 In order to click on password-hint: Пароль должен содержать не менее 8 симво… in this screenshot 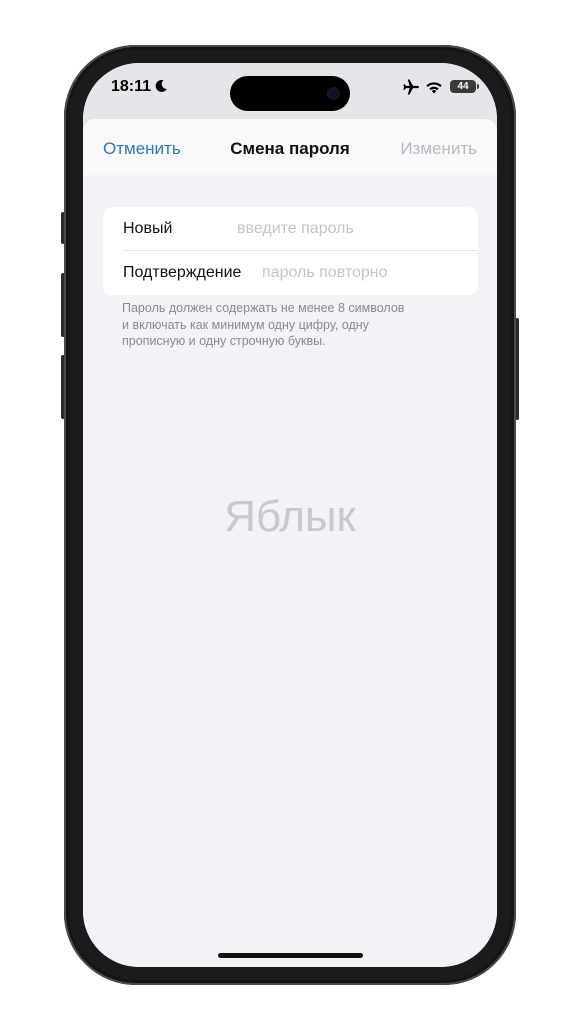, I will do `click(292, 325)`.